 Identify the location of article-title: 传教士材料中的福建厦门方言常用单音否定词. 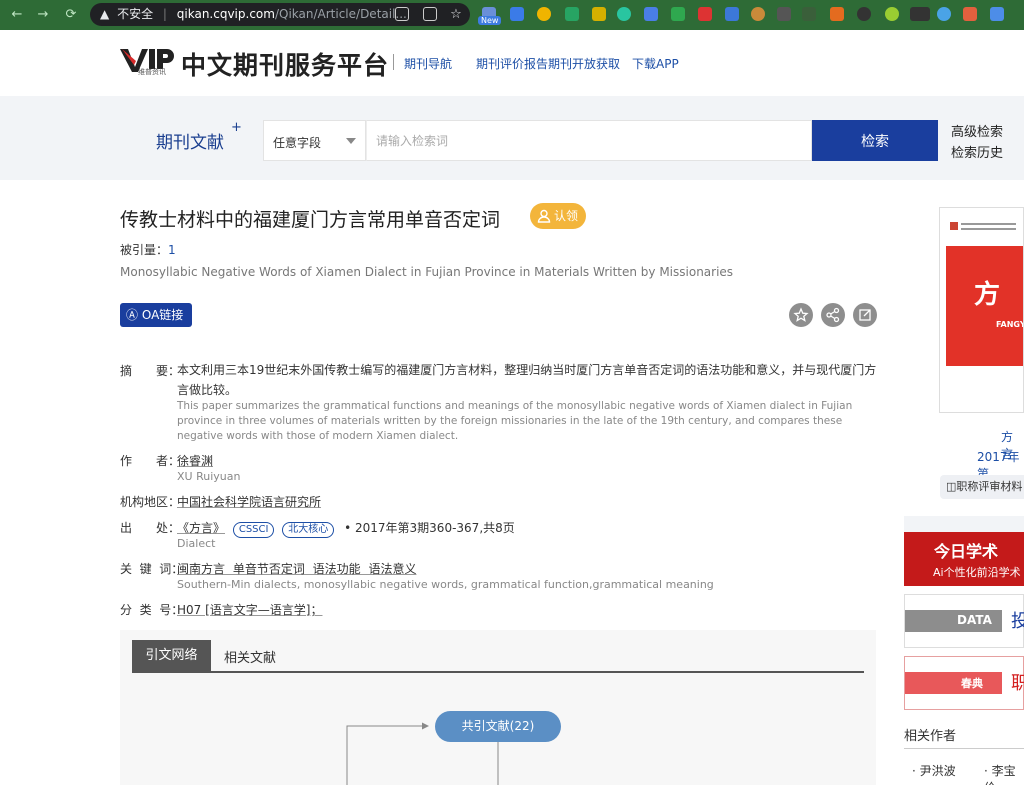
(310, 220).